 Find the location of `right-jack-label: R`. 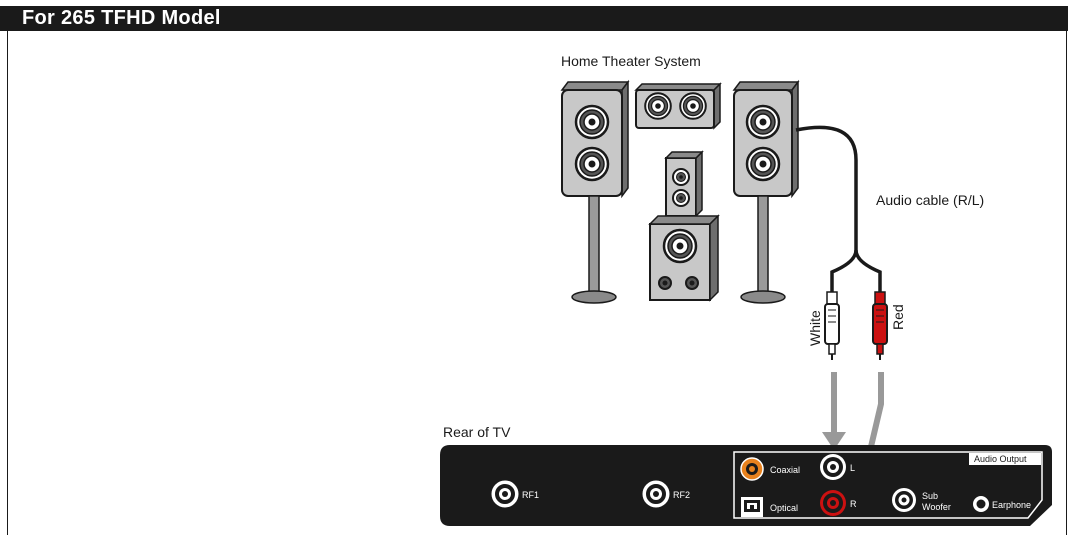

right-jack-label: R is located at coordinates (853, 504).